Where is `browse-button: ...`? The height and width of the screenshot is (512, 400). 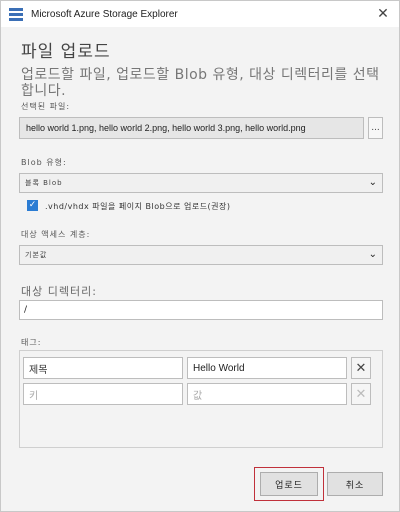 browse-button: ... is located at coordinates (375, 128).